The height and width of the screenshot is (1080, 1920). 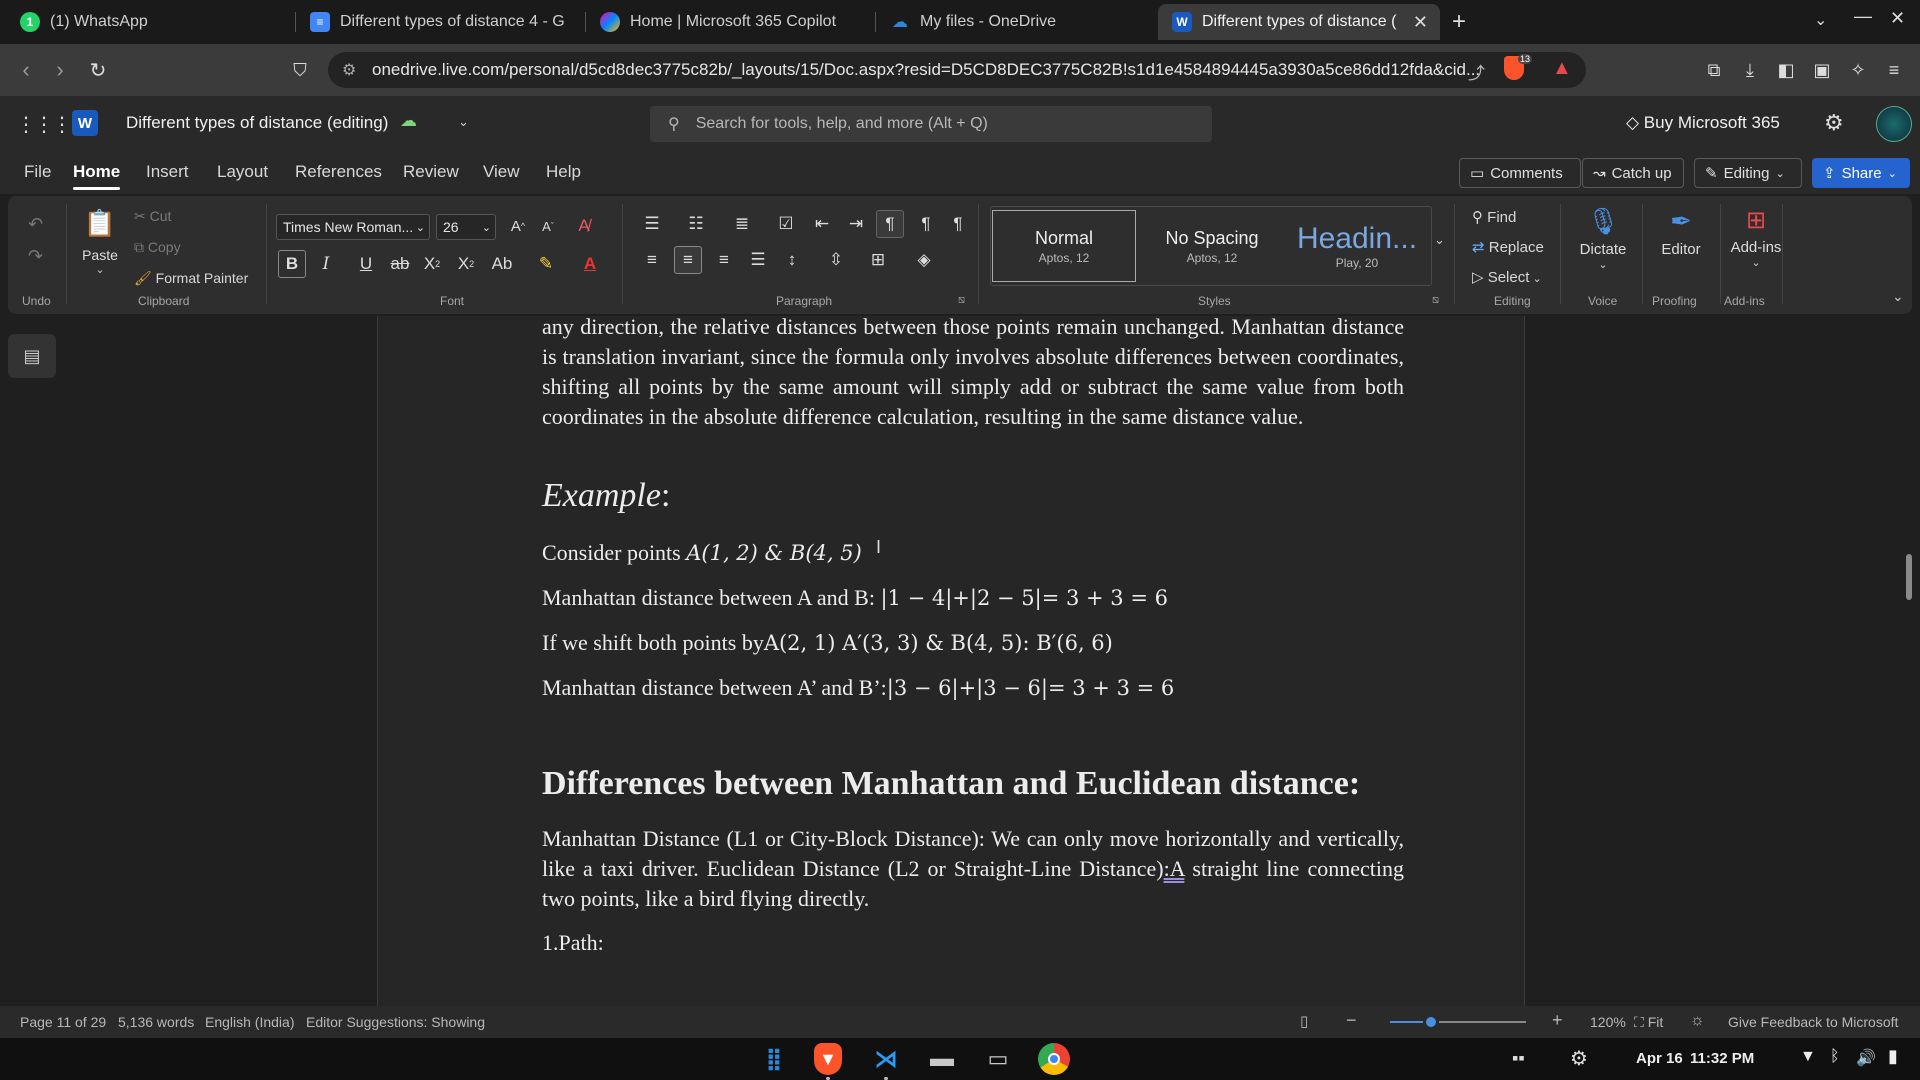 I want to click on start-menu-icon: ⣿, so click(x=774, y=1059).